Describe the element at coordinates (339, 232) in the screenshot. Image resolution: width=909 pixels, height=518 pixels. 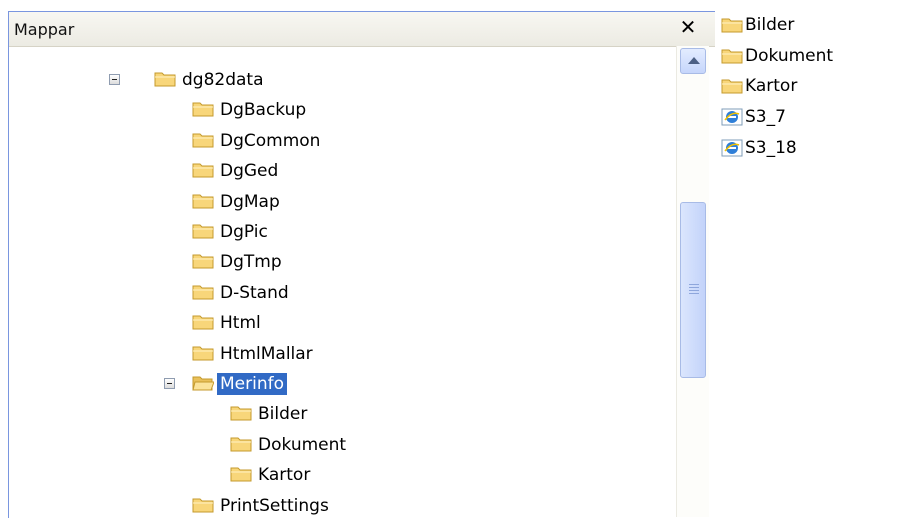
I see `tree-item-dgpic: DgPic` at that location.